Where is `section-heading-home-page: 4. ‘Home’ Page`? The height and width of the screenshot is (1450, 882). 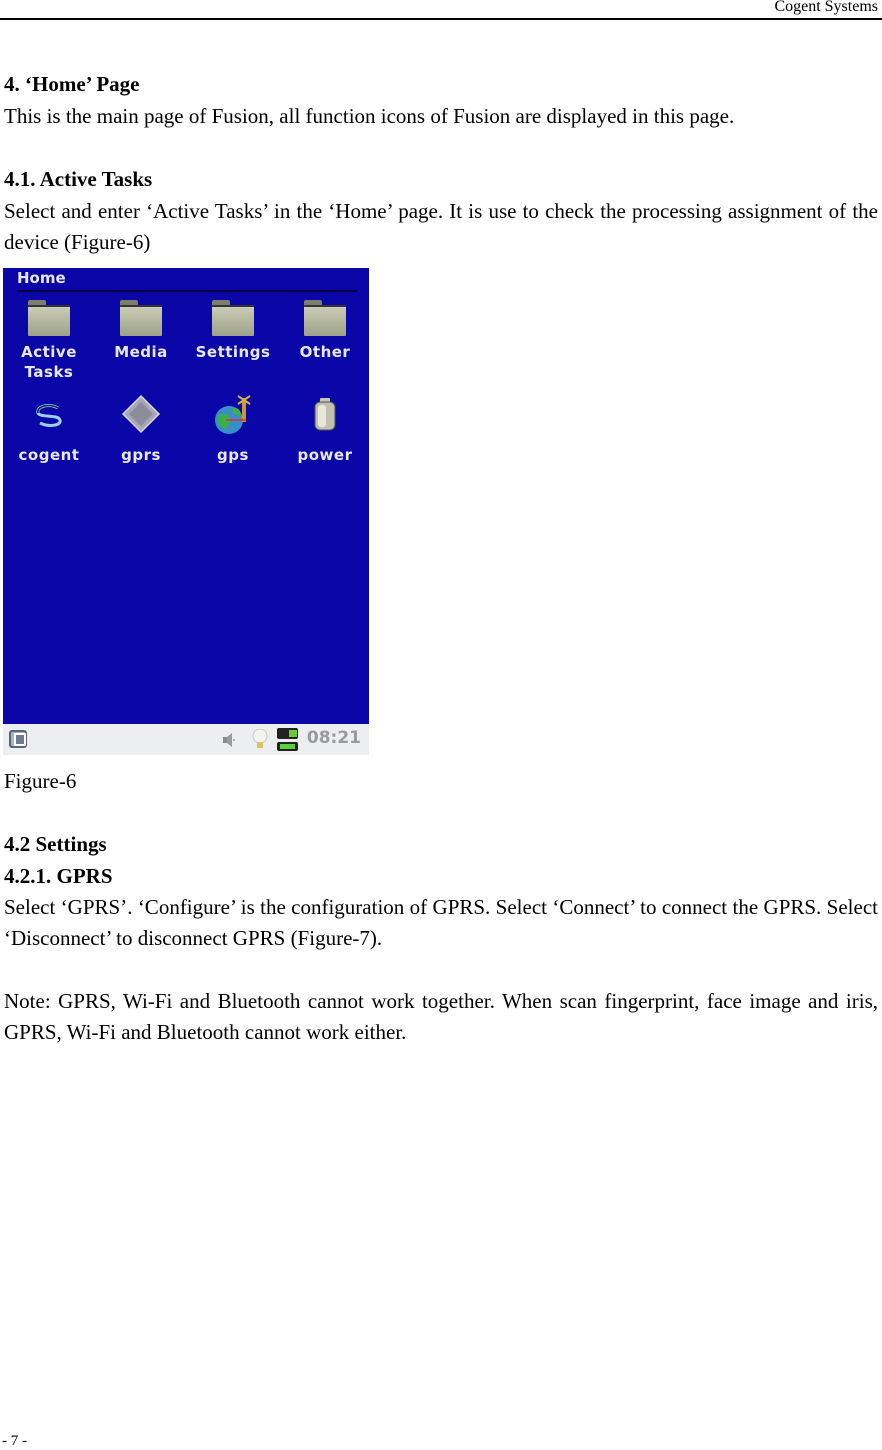
section-heading-home-page: 4. ‘Home’ Page is located at coordinates (72, 84).